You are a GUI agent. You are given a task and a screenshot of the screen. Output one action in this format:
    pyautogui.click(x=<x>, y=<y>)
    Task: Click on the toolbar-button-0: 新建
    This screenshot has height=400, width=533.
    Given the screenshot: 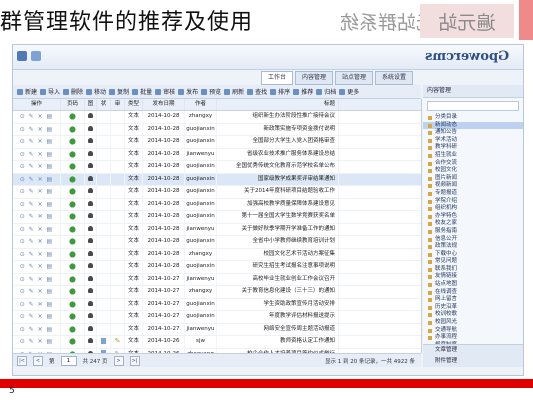 What is the action you would take?
    pyautogui.click(x=27, y=91)
    